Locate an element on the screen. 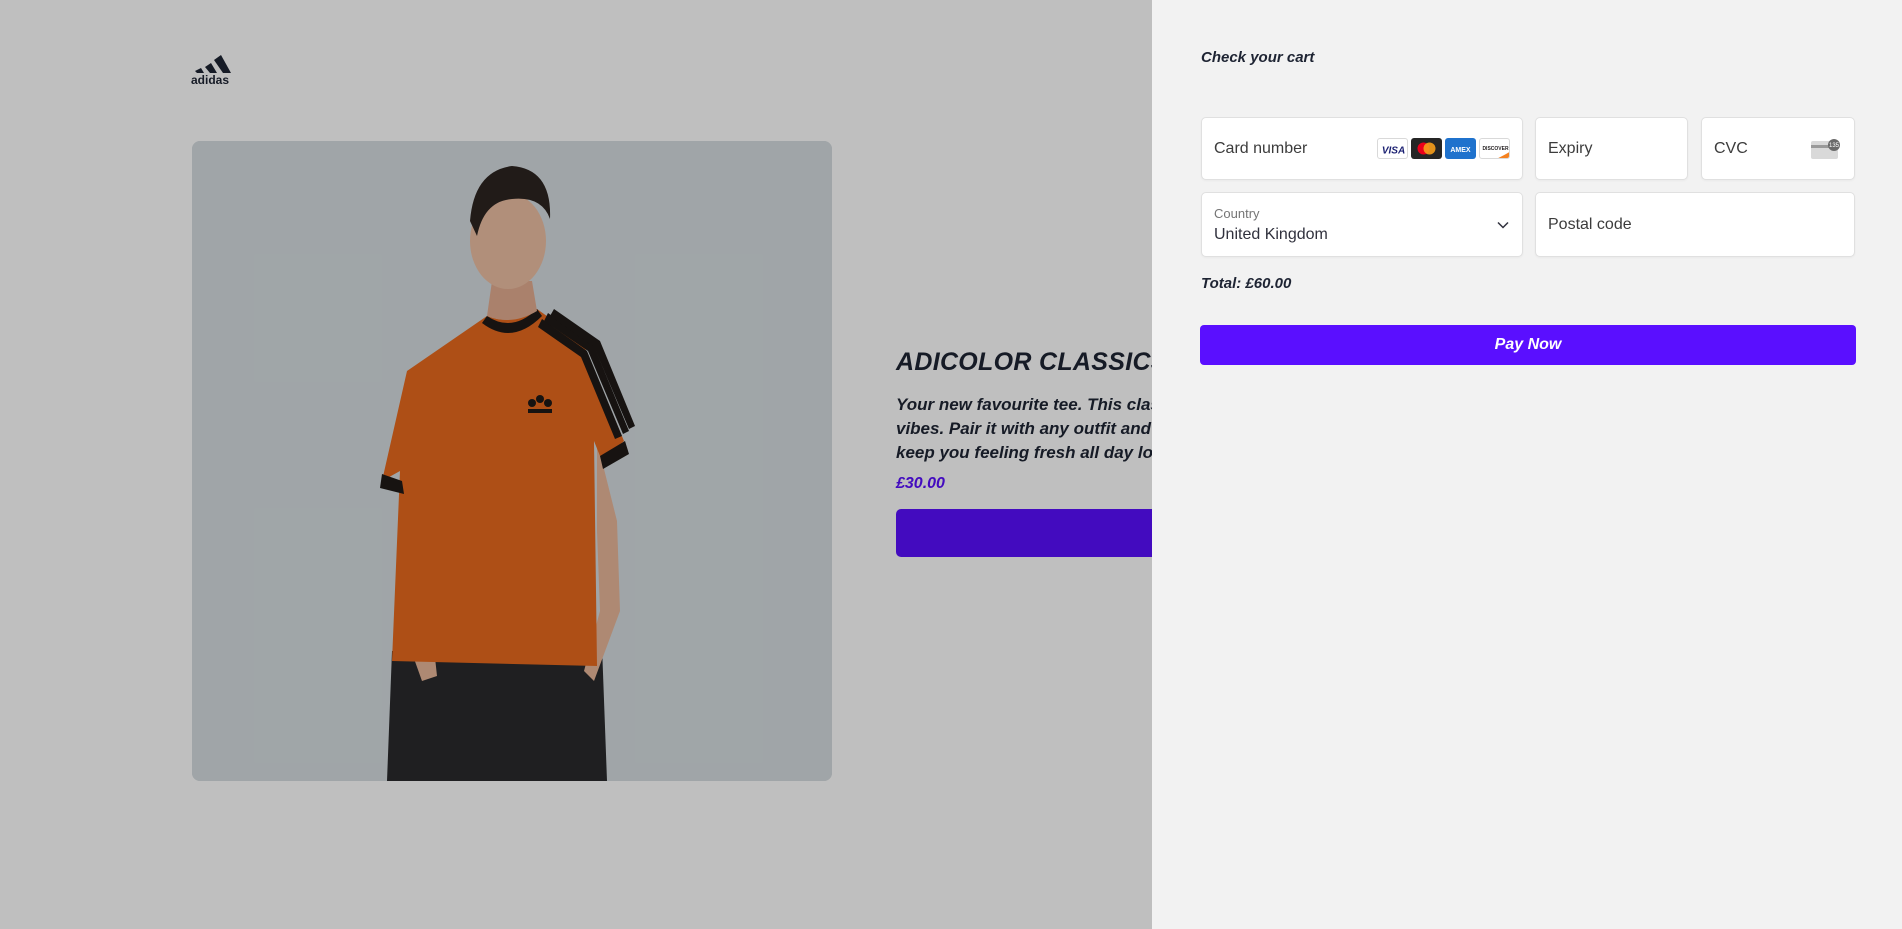 Image resolution: width=1902 pixels, height=929 pixels. country-label: Country is located at coordinates (1237, 213).